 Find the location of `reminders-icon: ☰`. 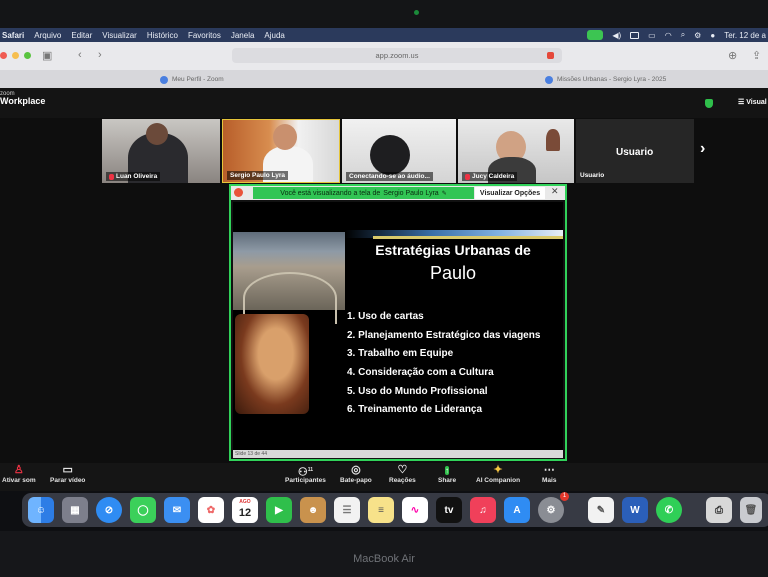

reminders-icon: ☰ is located at coordinates (347, 510).